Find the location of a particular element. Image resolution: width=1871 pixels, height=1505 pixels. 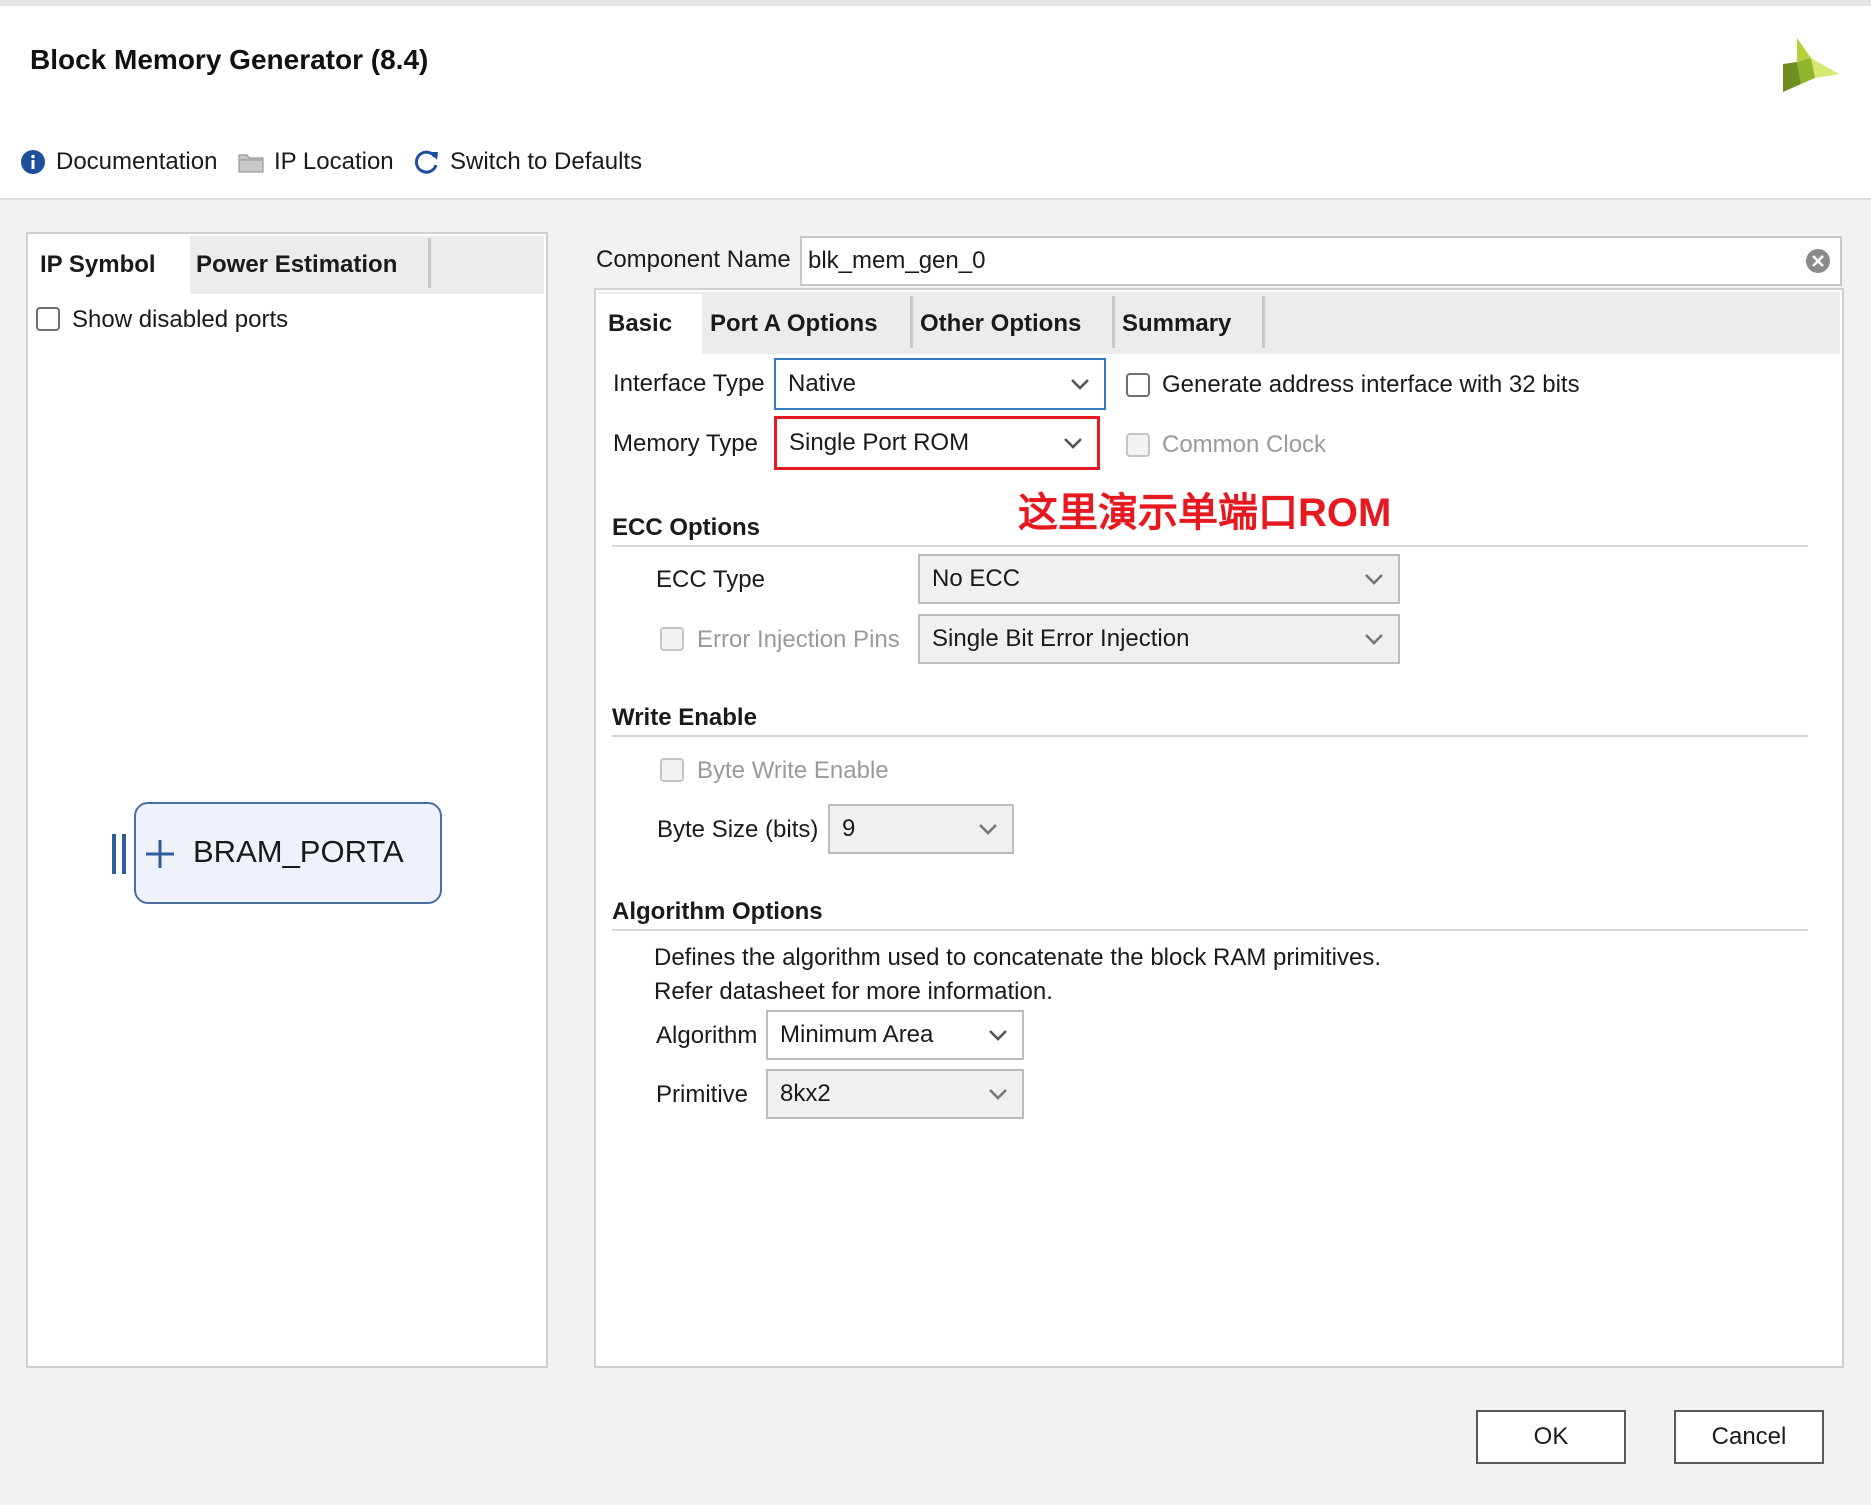

component-name-input: blk_mem_gen_0 is located at coordinates (1321, 261).